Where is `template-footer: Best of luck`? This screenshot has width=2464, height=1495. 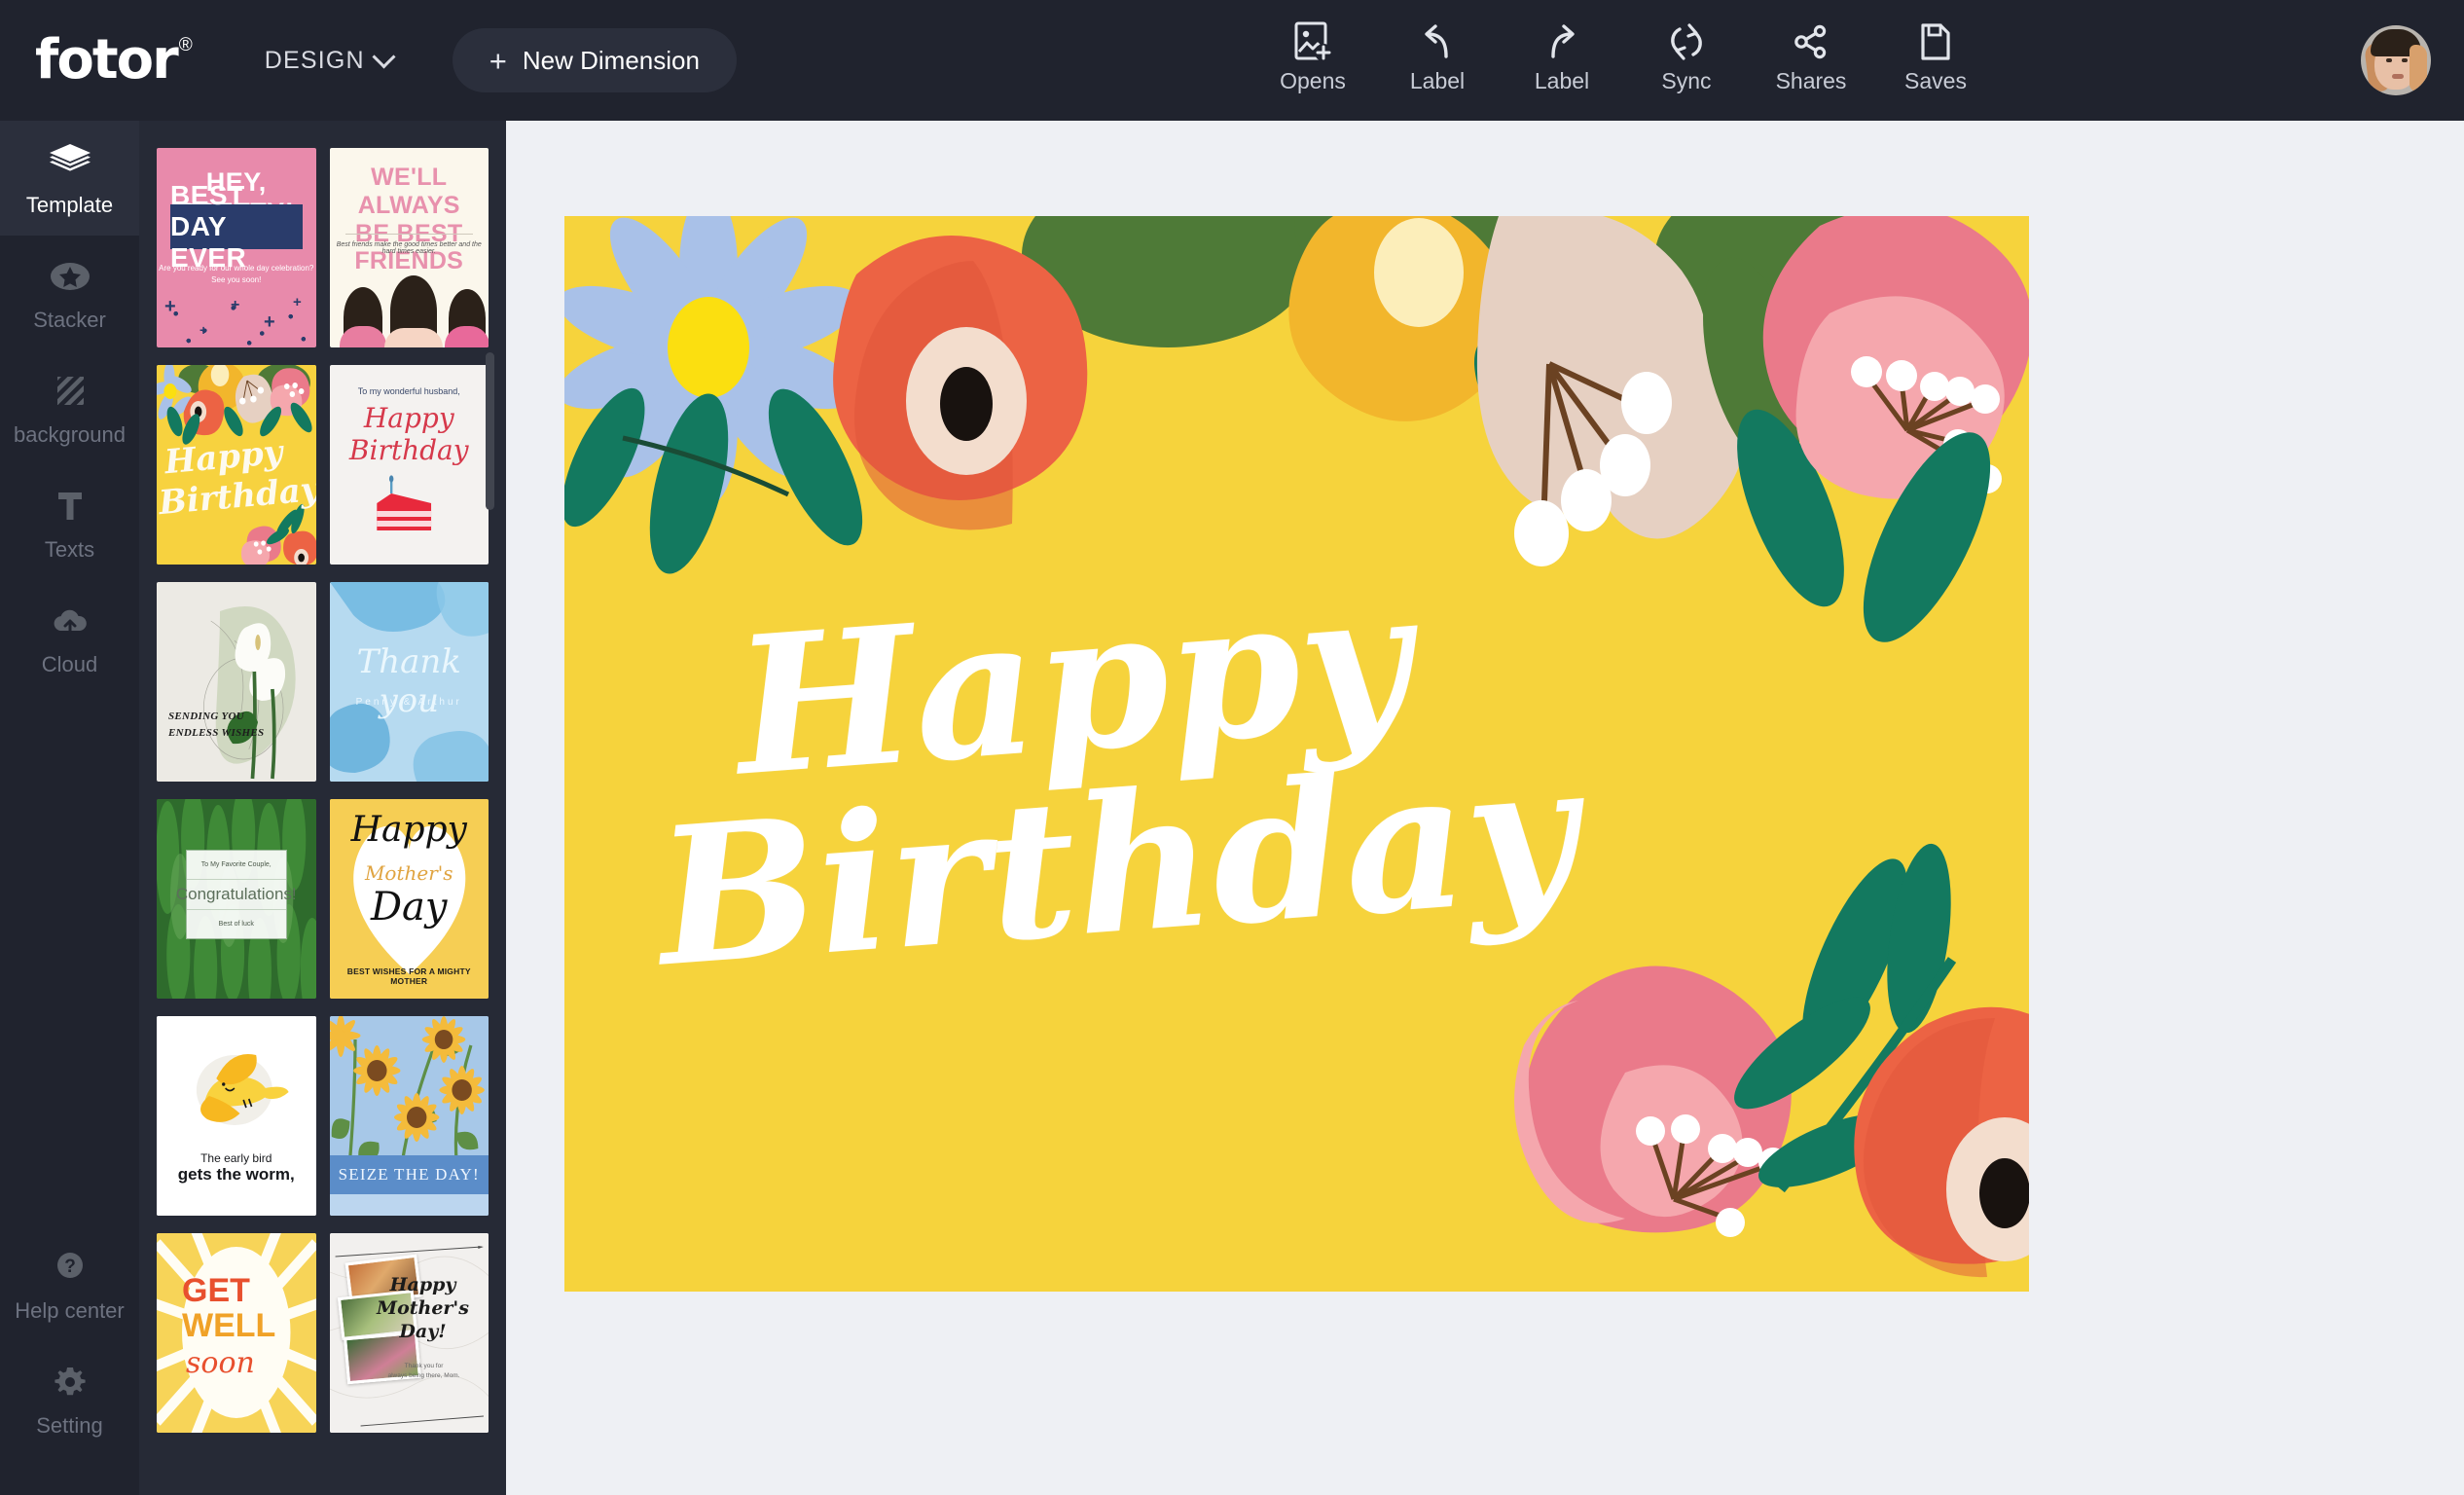
template-footer: Best of luck is located at coordinates (236, 924).